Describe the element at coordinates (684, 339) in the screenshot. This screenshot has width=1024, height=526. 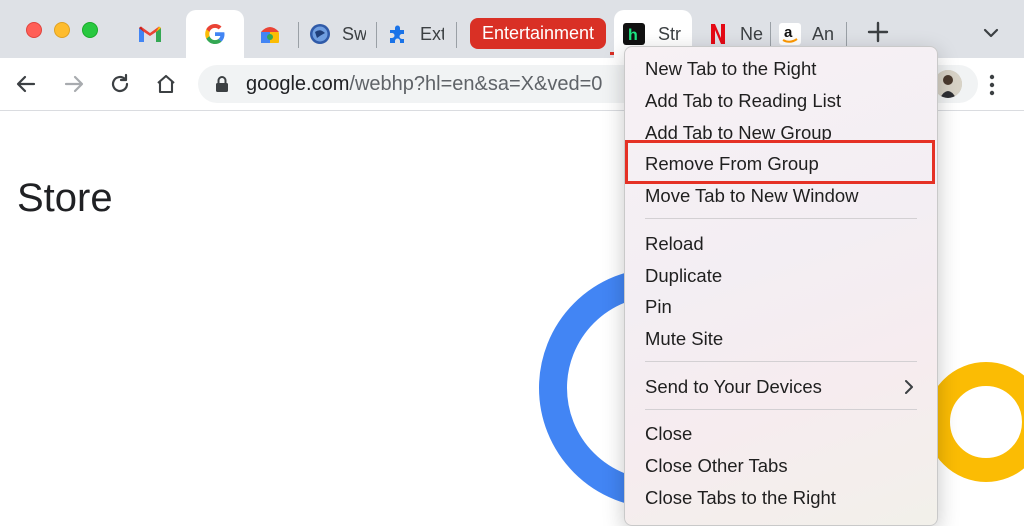
I see `menu-item-mute-site: Mute Site` at that location.